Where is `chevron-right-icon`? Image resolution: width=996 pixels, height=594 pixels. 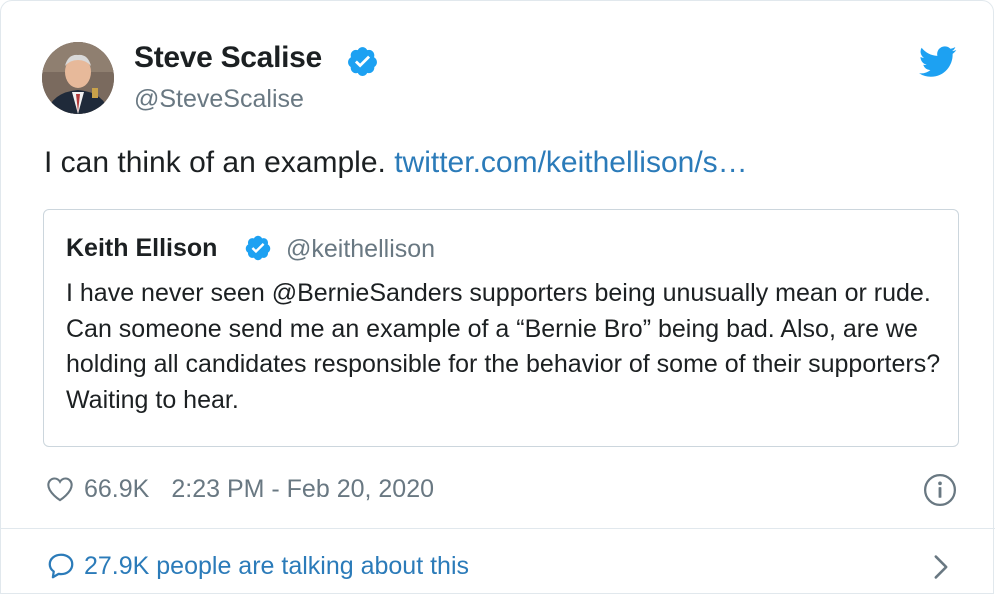
chevron-right-icon is located at coordinates (941, 567).